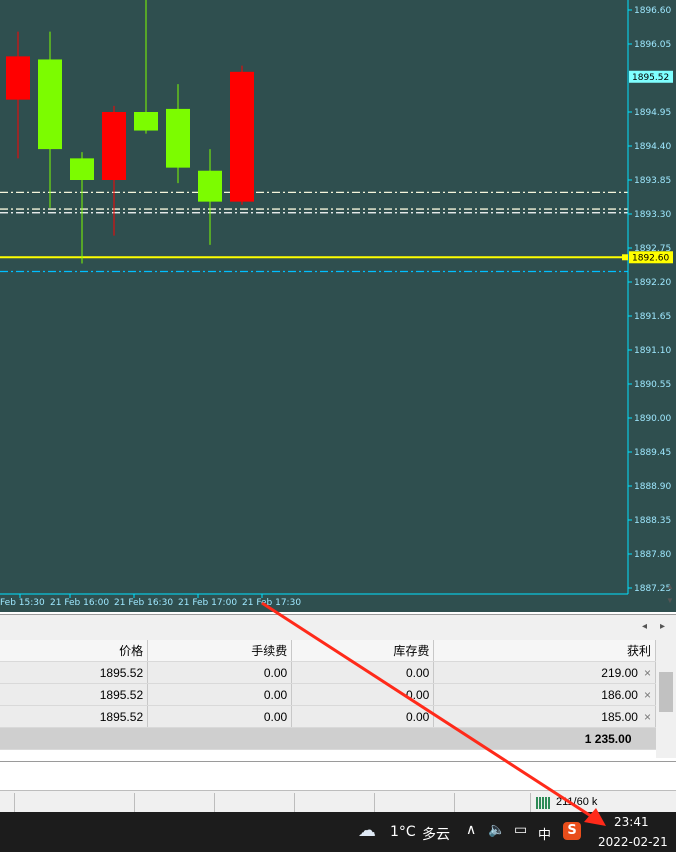  I want to click on time-tick-label: 21 Feb 16:00, so click(79, 603).